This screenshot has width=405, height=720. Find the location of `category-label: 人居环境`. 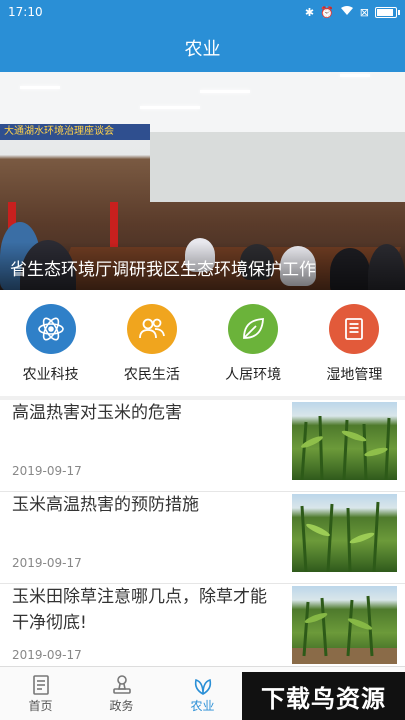

category-label: 人居环境 is located at coordinates (253, 375).